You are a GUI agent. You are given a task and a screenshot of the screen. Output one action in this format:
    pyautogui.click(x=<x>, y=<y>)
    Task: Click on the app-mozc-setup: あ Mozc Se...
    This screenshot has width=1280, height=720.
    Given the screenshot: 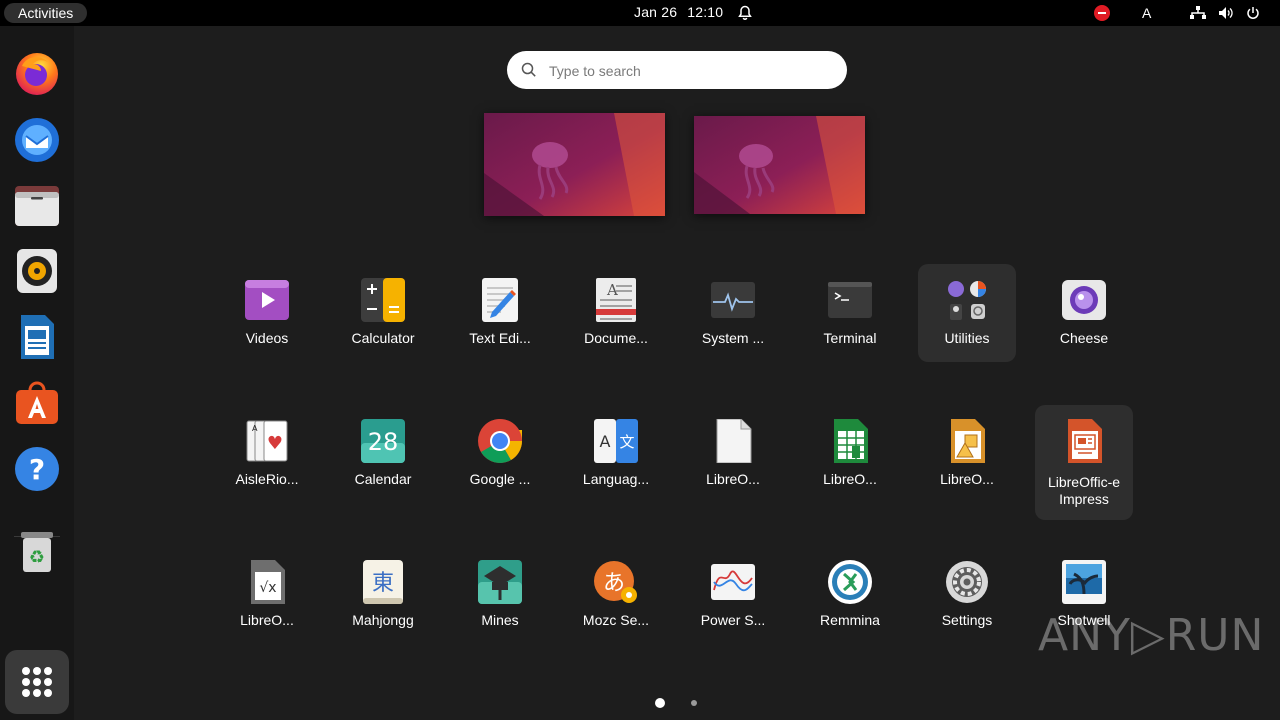 What is the action you would take?
    pyautogui.click(x=616, y=595)
    